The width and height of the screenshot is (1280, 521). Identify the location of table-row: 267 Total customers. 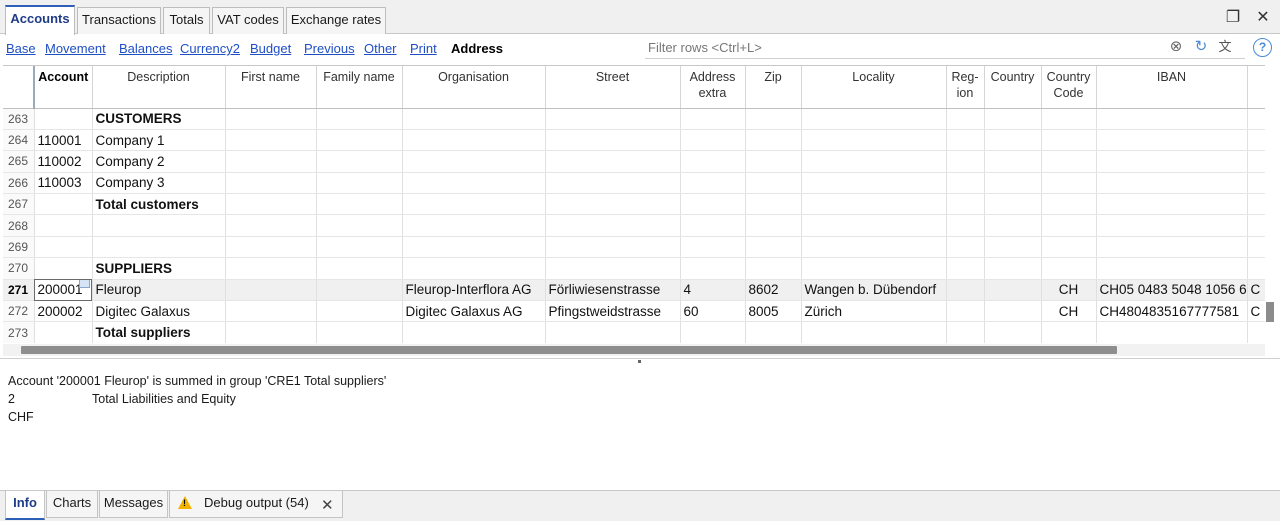
(634, 204).